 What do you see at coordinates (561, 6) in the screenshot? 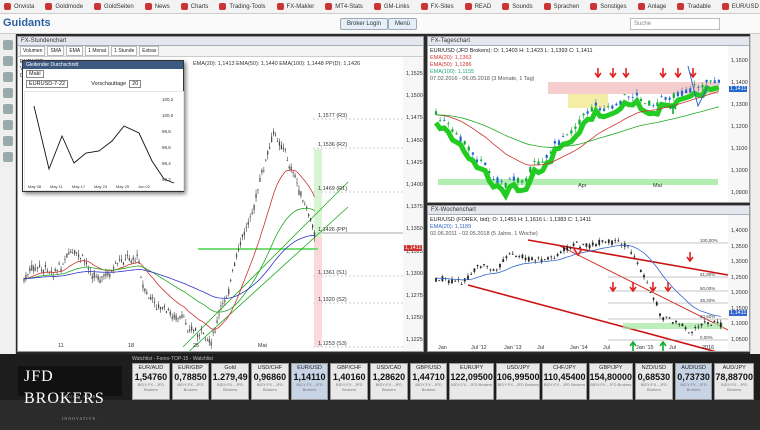
I see `bookmark-item: Sprachen` at bounding box center [561, 6].